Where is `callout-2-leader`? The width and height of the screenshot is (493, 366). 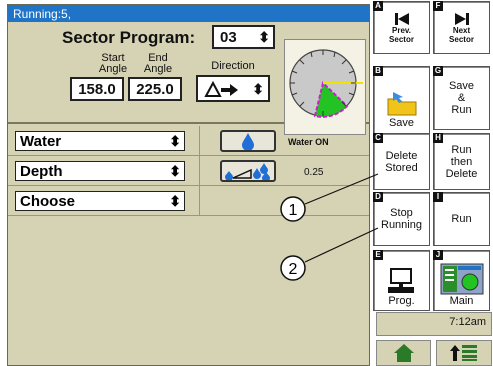
callout-2-leader is located at coordinates (341, 245).